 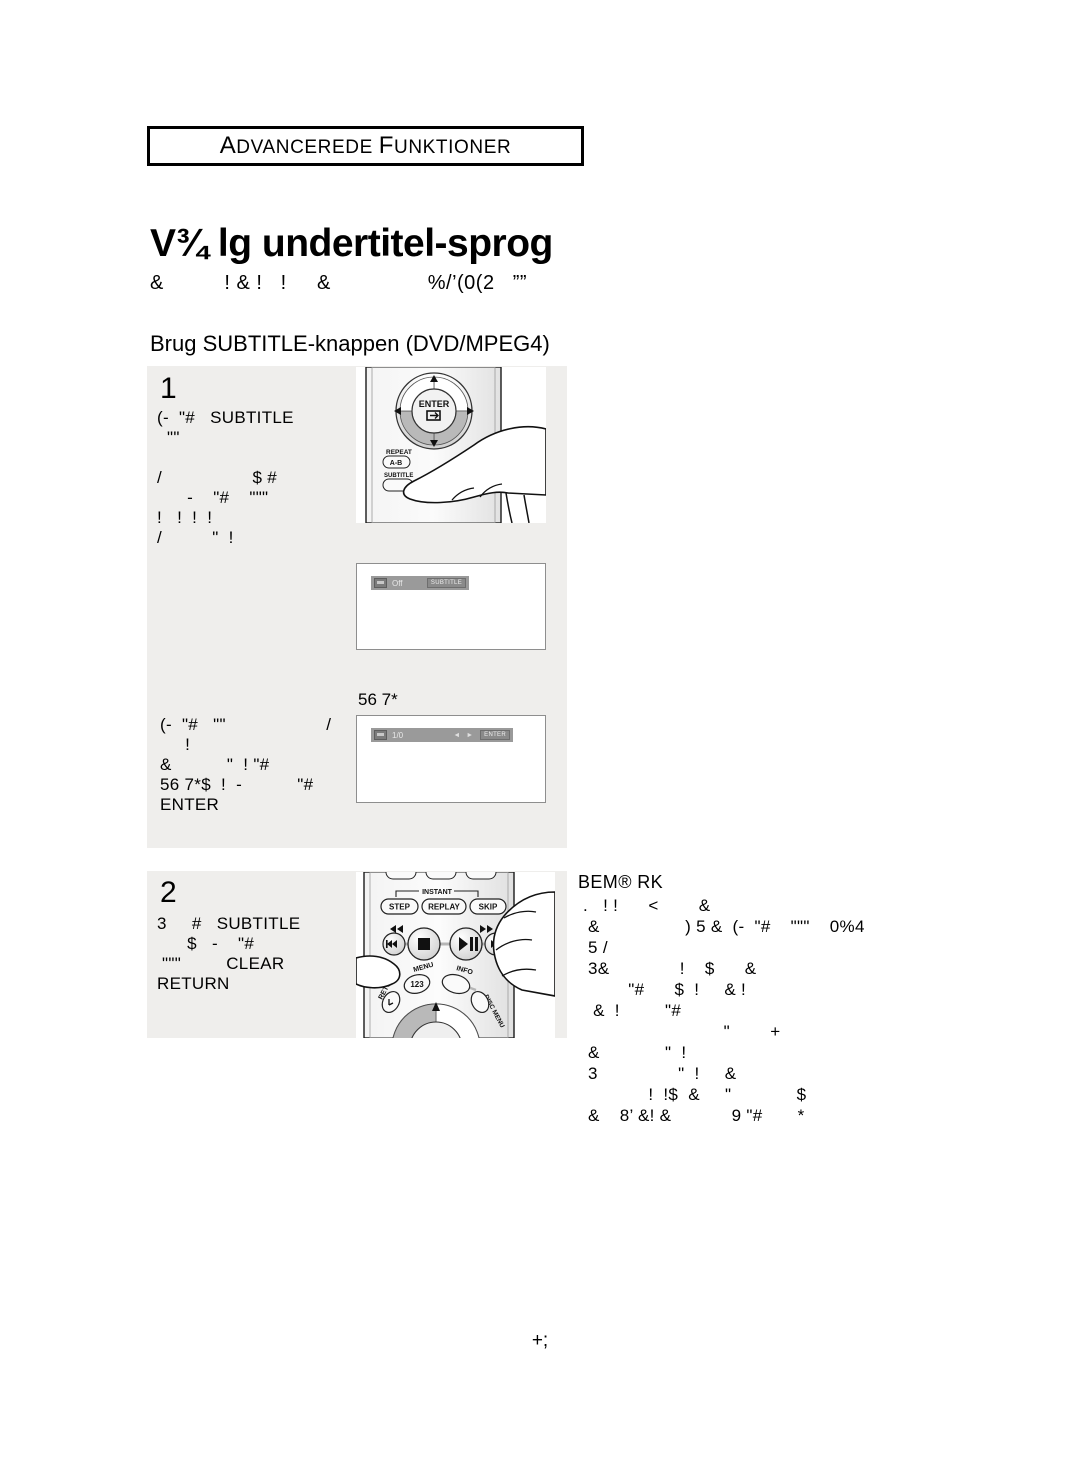 I want to click on svg-text: A-B, so click(x=396, y=463).